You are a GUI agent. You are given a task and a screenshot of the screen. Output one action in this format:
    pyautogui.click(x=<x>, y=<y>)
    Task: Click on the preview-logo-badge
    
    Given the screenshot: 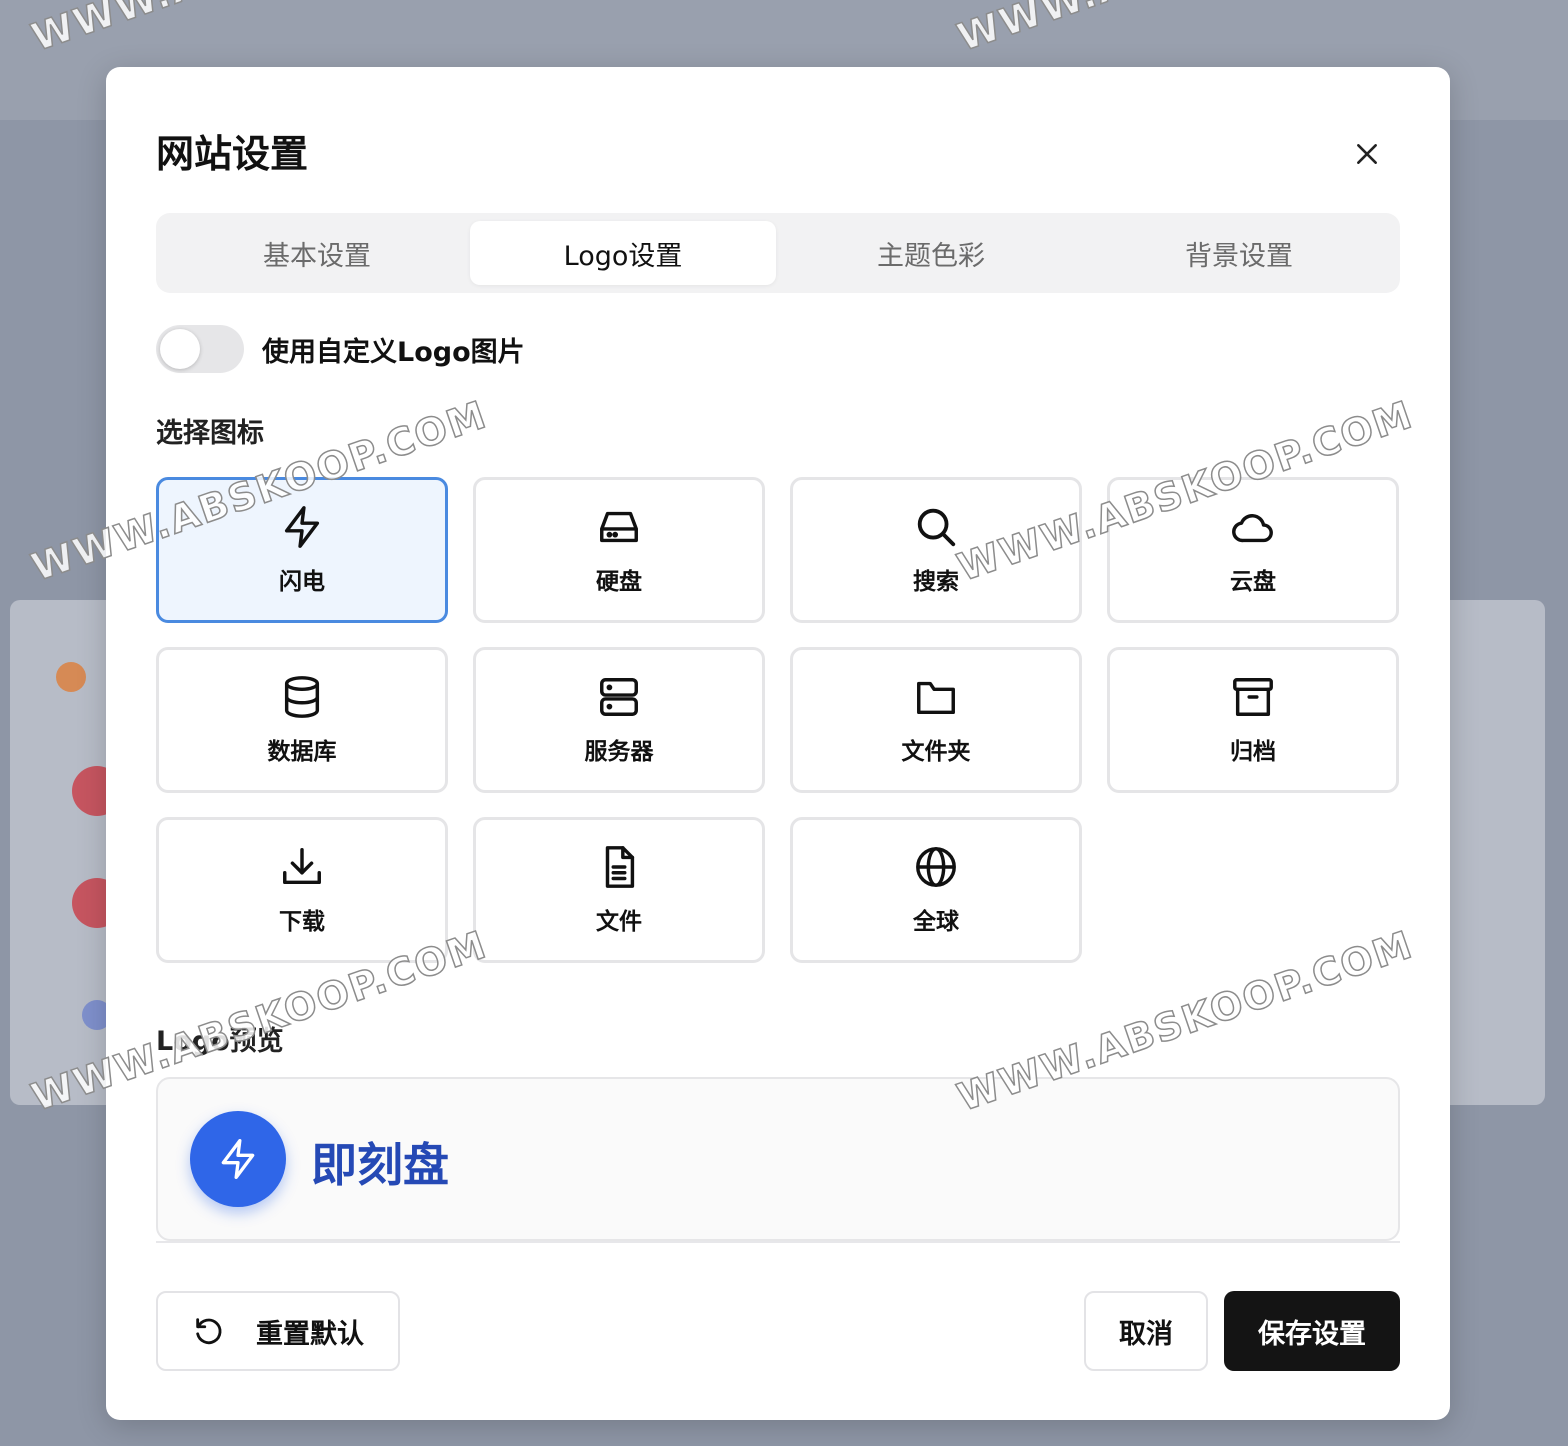 What is the action you would take?
    pyautogui.click(x=238, y=1159)
    